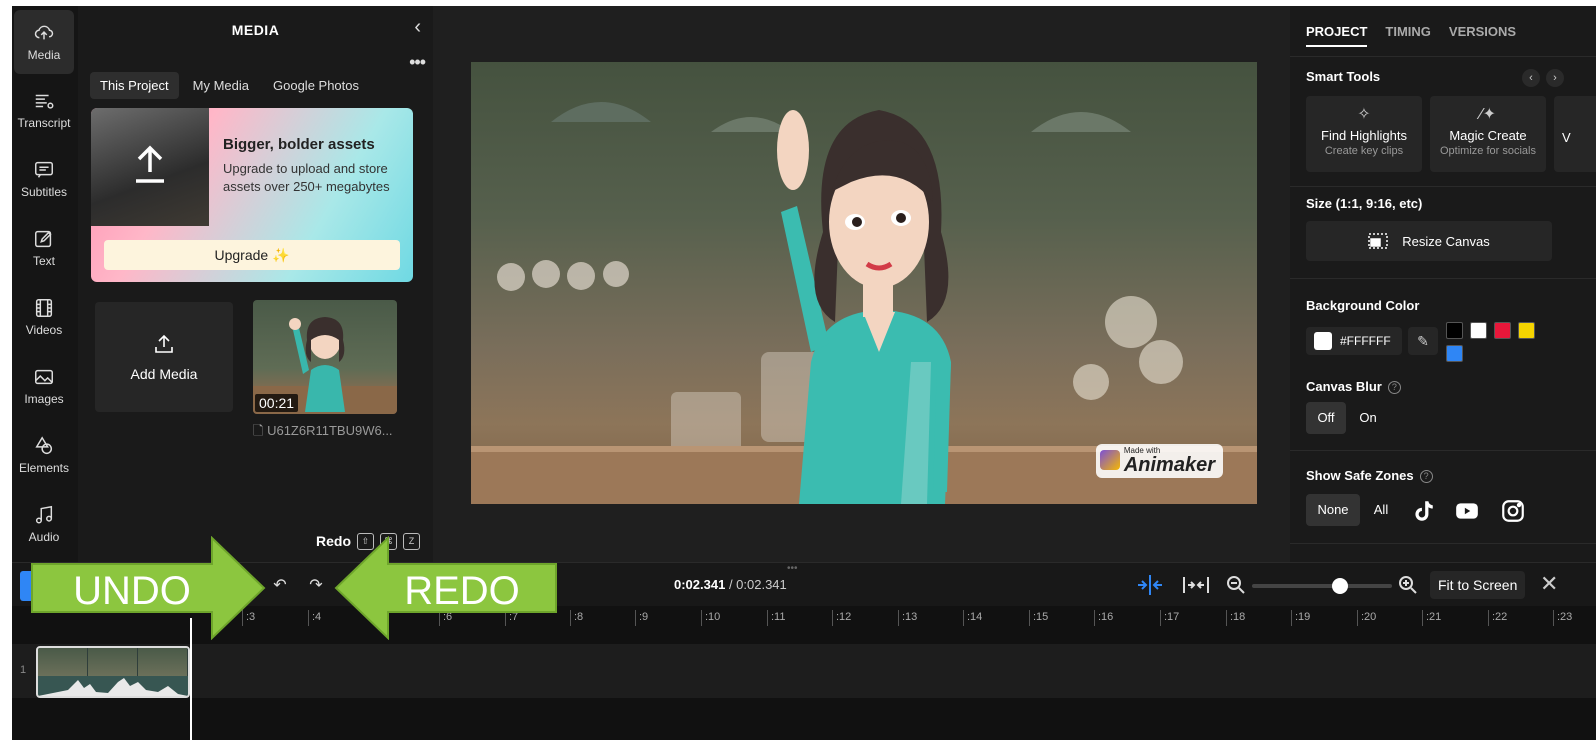 Image resolution: width=1596 pixels, height=740 pixels. What do you see at coordinates (44, 42) in the screenshot?
I see `rail-item-media: Media` at bounding box center [44, 42].